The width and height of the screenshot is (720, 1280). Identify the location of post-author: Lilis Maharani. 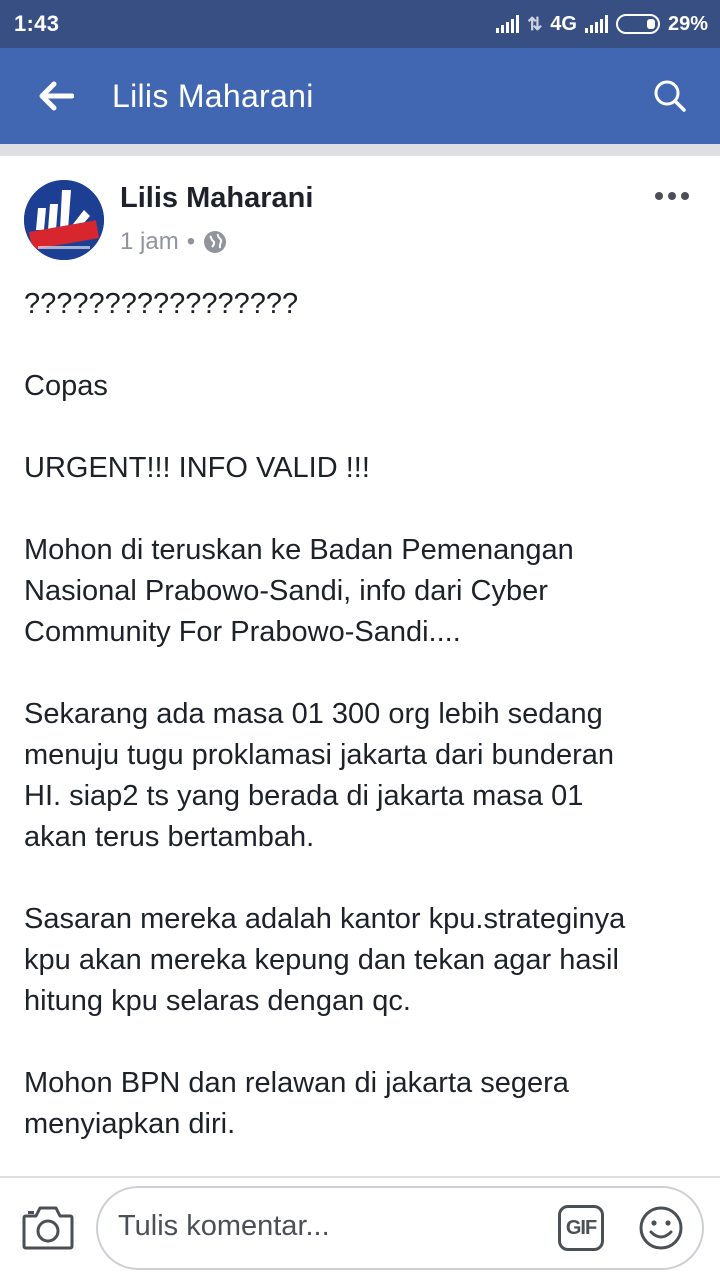
(216, 198).